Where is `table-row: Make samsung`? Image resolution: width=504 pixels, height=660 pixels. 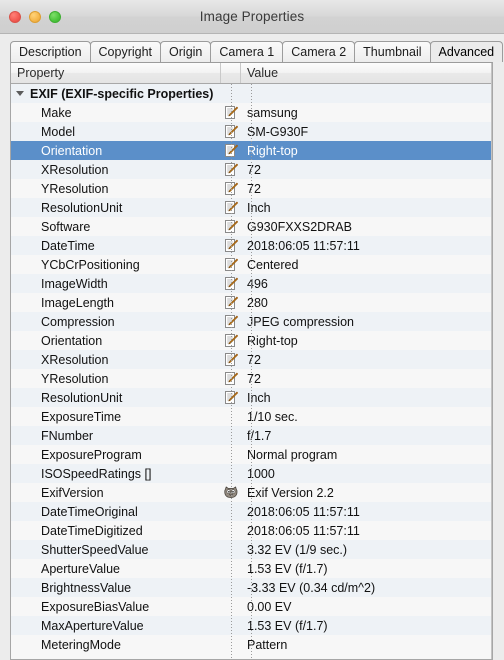 table-row: Make samsung is located at coordinates (251, 112).